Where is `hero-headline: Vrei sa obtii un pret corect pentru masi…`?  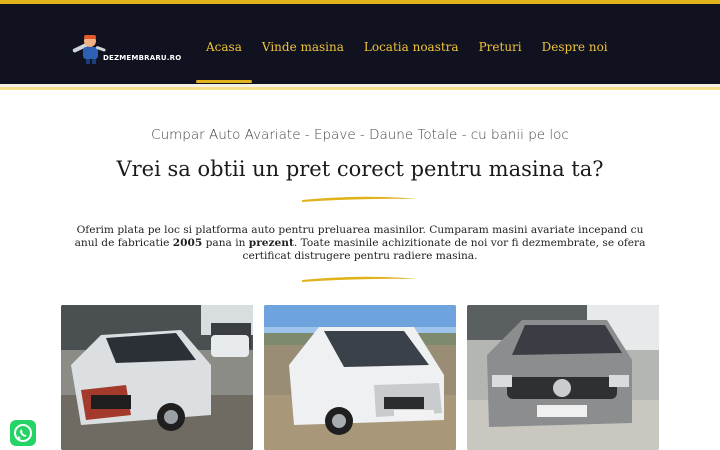 hero-headline: Vrei sa obtii un pret corect pentru masi… is located at coordinates (360, 169).